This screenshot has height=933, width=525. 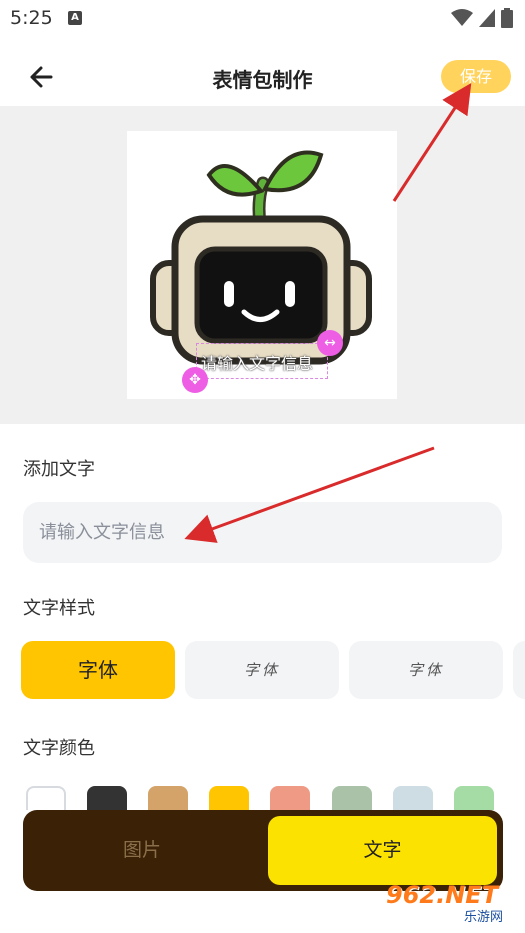 What do you see at coordinates (229, 798) in the screenshot?
I see `color-swatch-yellow` at bounding box center [229, 798].